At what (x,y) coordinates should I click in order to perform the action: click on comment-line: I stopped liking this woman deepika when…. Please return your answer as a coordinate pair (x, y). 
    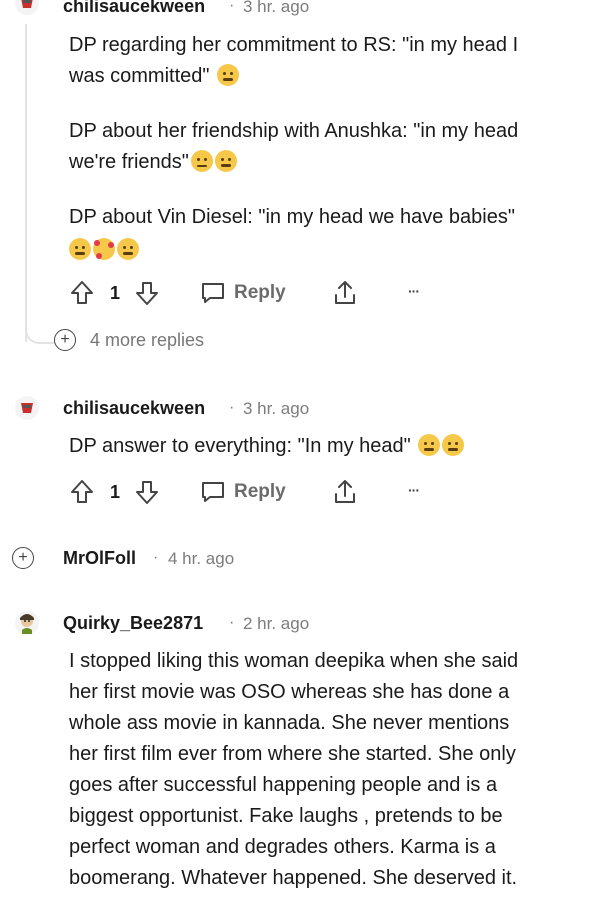
    Looking at the image, I should click on (294, 661).